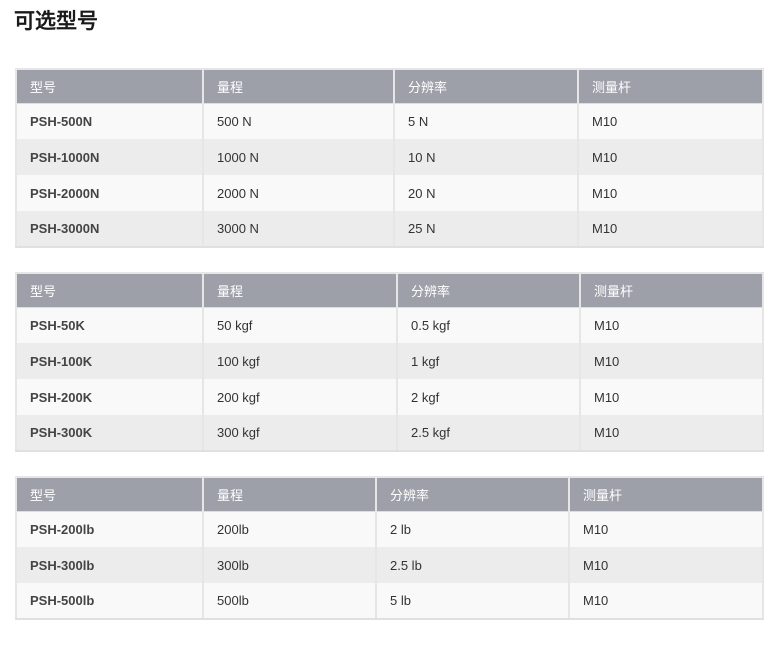 This screenshot has height=645, width=774. What do you see at coordinates (109, 433) in the screenshot?
I see `model-cell: PSH-300K` at bounding box center [109, 433].